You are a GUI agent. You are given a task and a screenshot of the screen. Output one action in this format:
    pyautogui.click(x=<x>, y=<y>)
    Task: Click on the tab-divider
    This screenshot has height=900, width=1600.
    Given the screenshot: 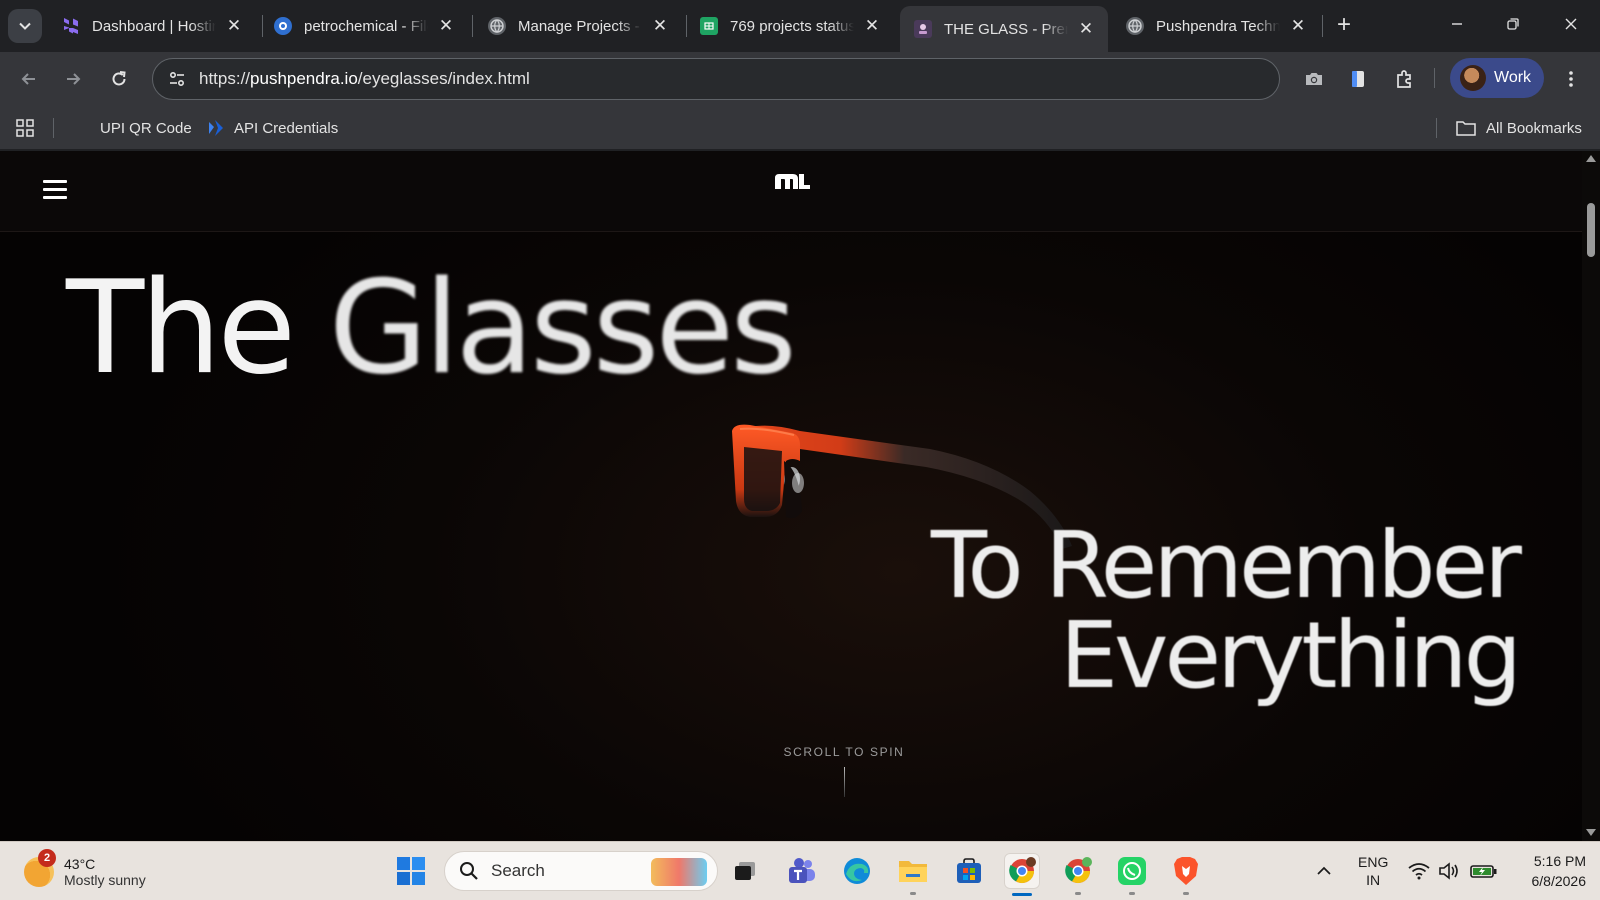 What is the action you would take?
    pyautogui.click(x=1322, y=26)
    